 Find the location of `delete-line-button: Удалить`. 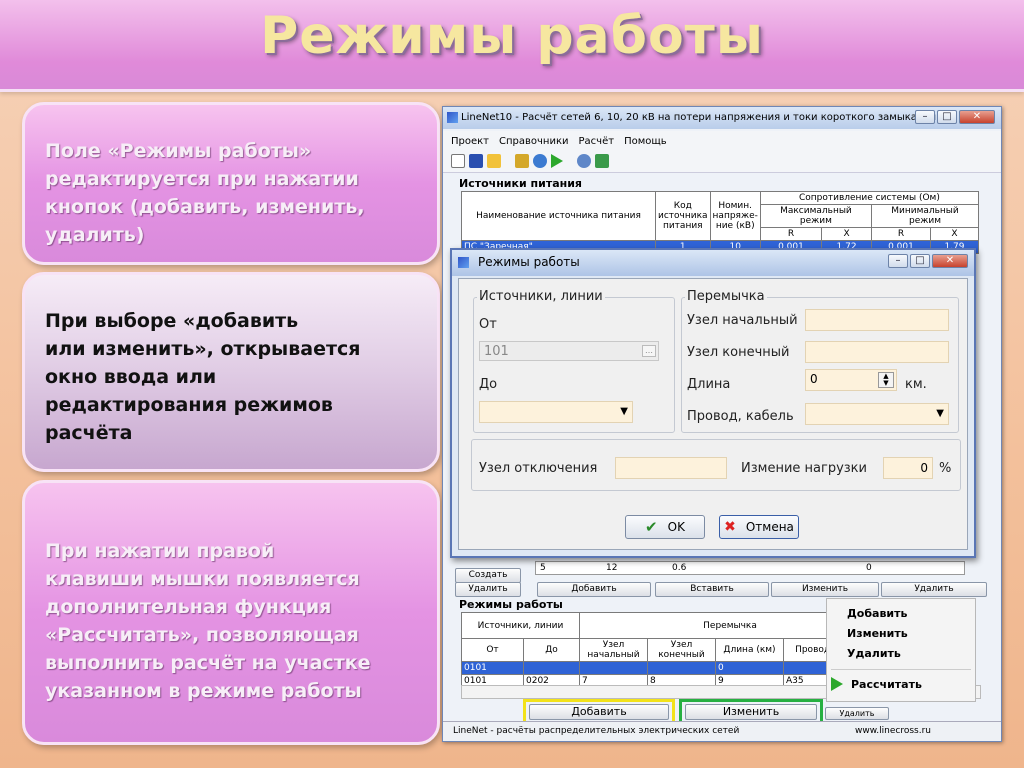

delete-line-button: Удалить is located at coordinates (488, 589).